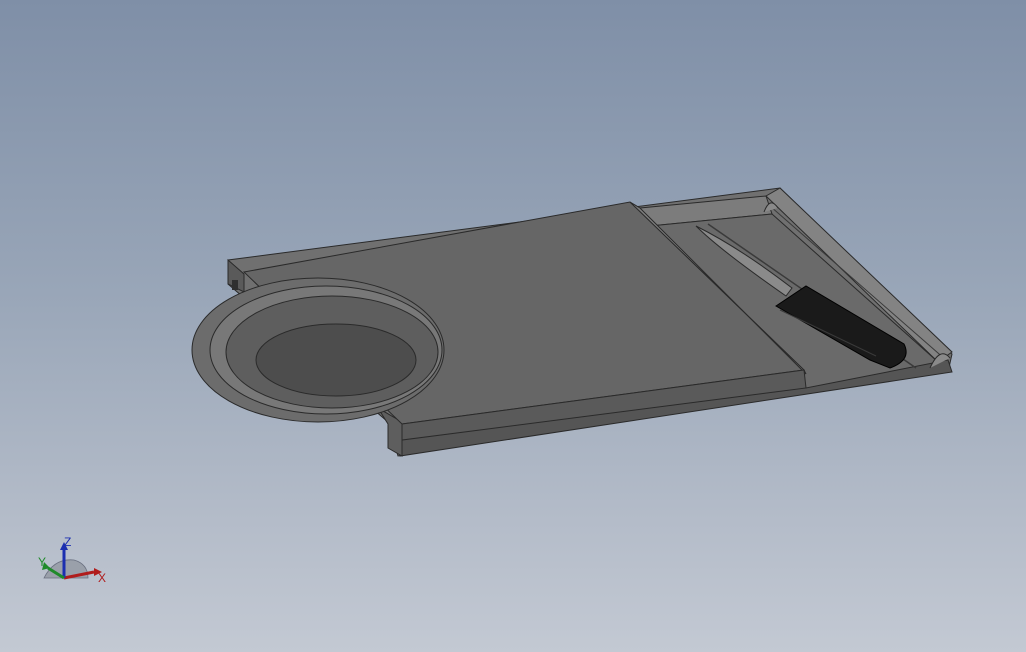 The height and width of the screenshot is (652, 1026). Describe the element at coordinates (102, 578) in the screenshot. I see `x-axis-label: X` at that location.